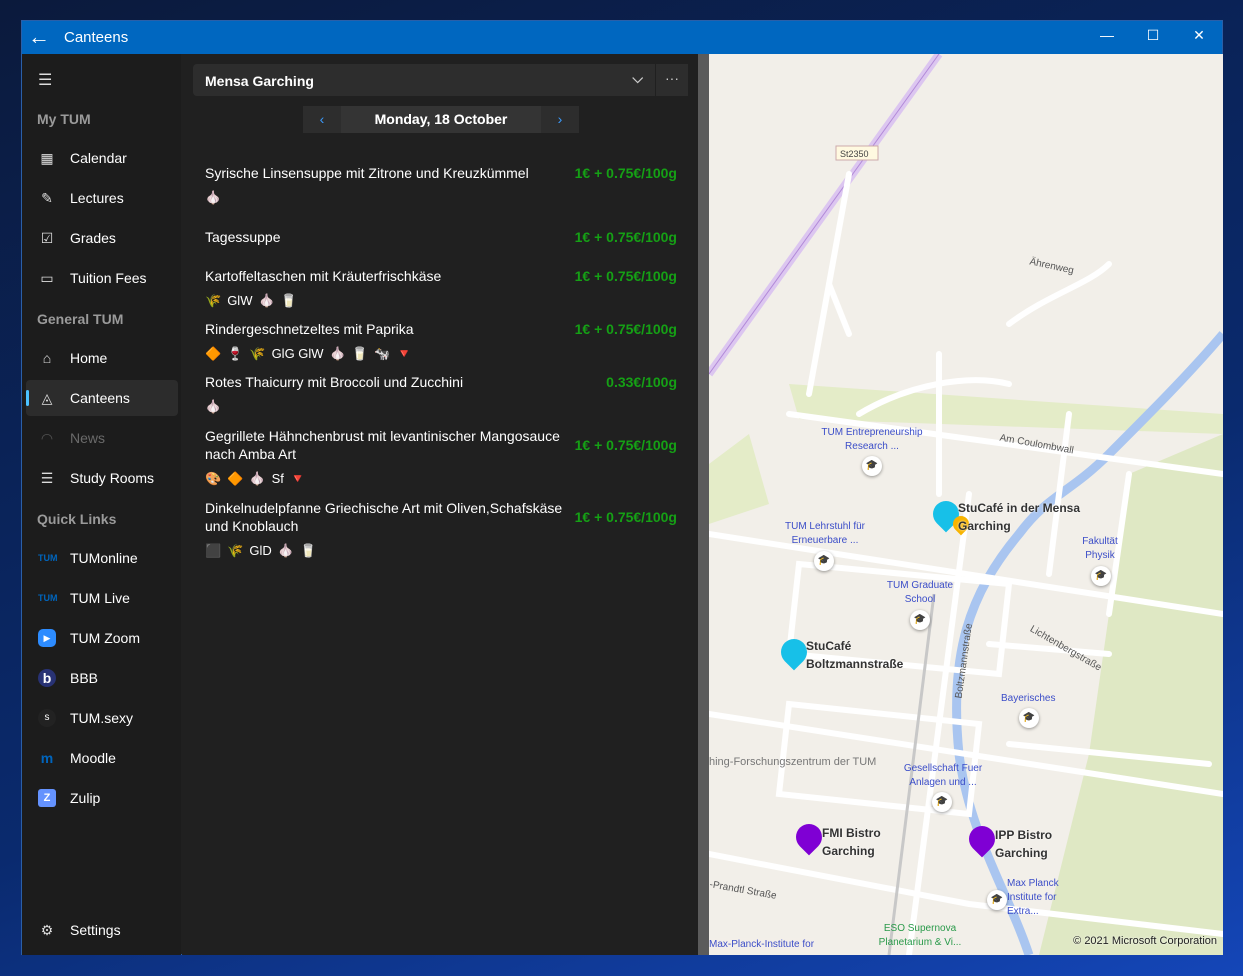 This screenshot has height=976, width=1243. Describe the element at coordinates (47, 718) in the screenshot. I see `tum-sexy-icon: s` at that location.